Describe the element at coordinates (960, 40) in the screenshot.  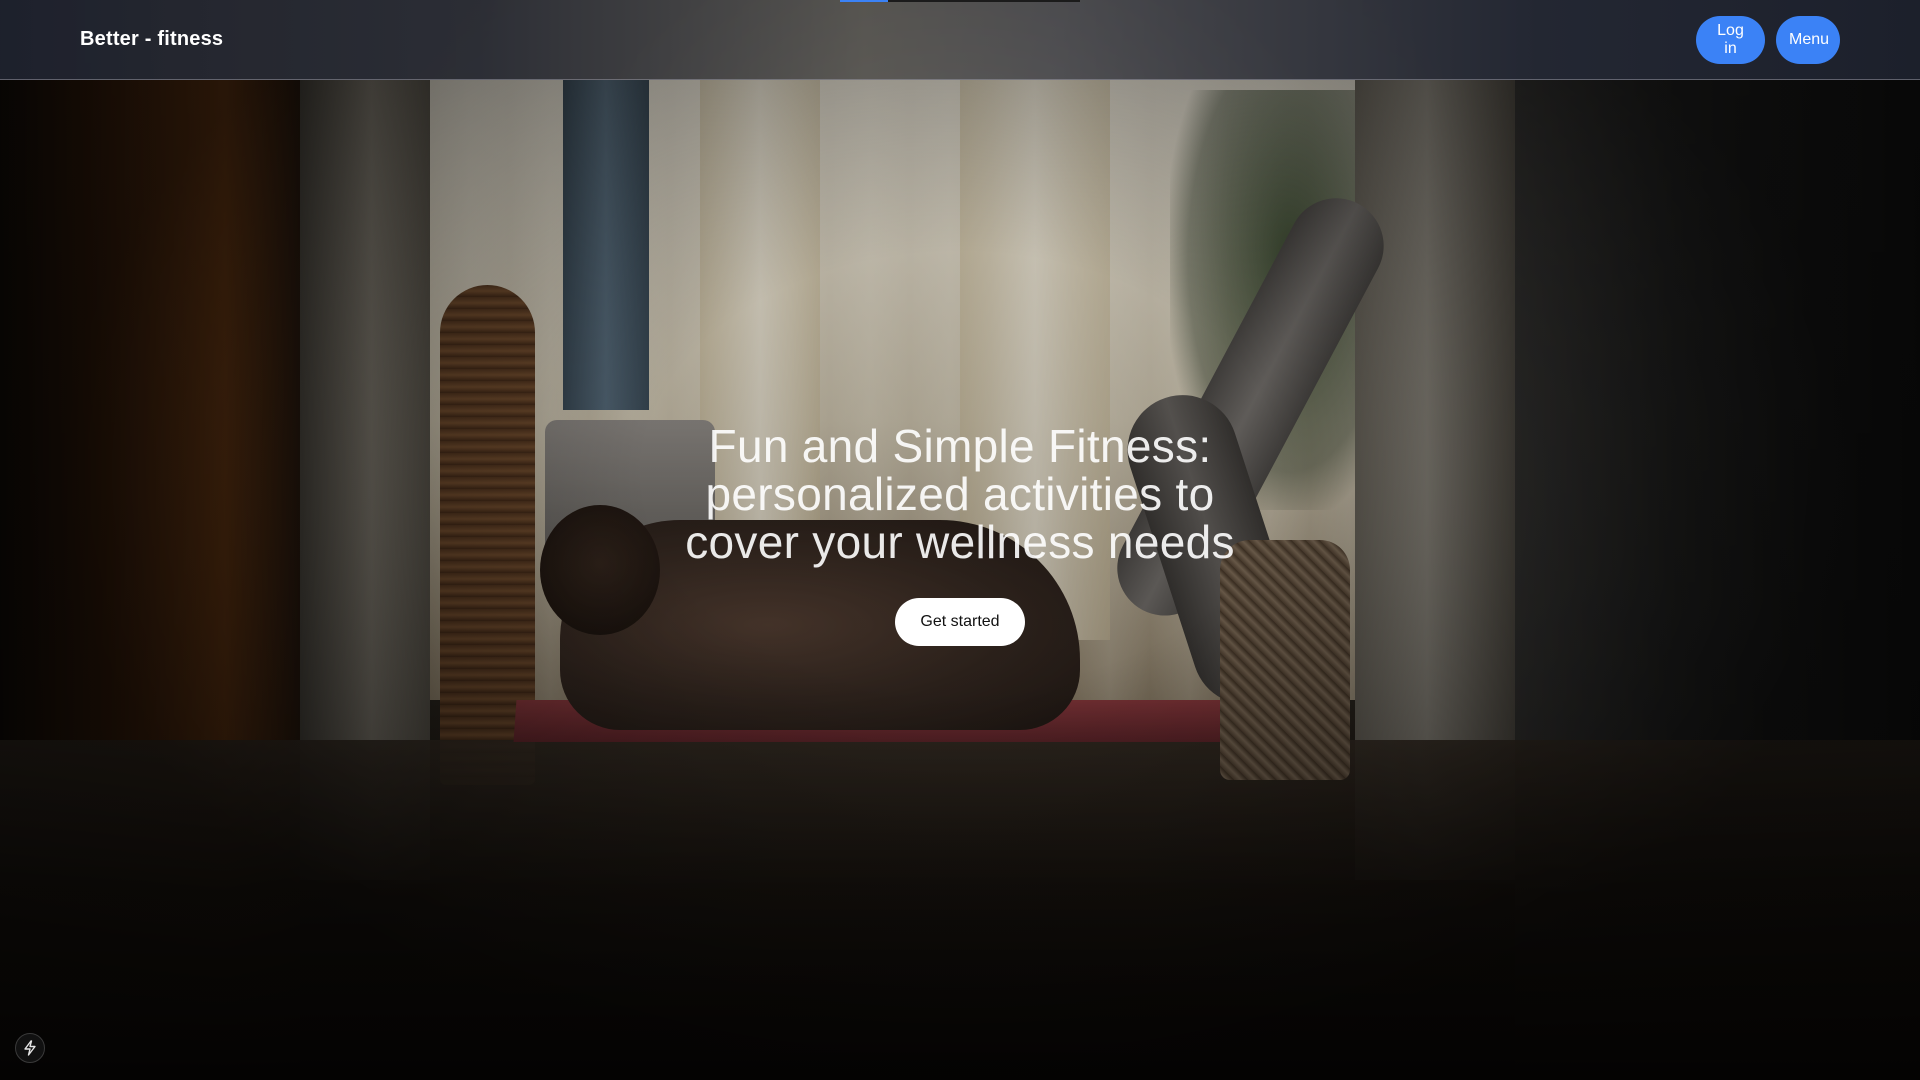
I see `top-nav-bar: Better - fitness Log in Menu` at that location.